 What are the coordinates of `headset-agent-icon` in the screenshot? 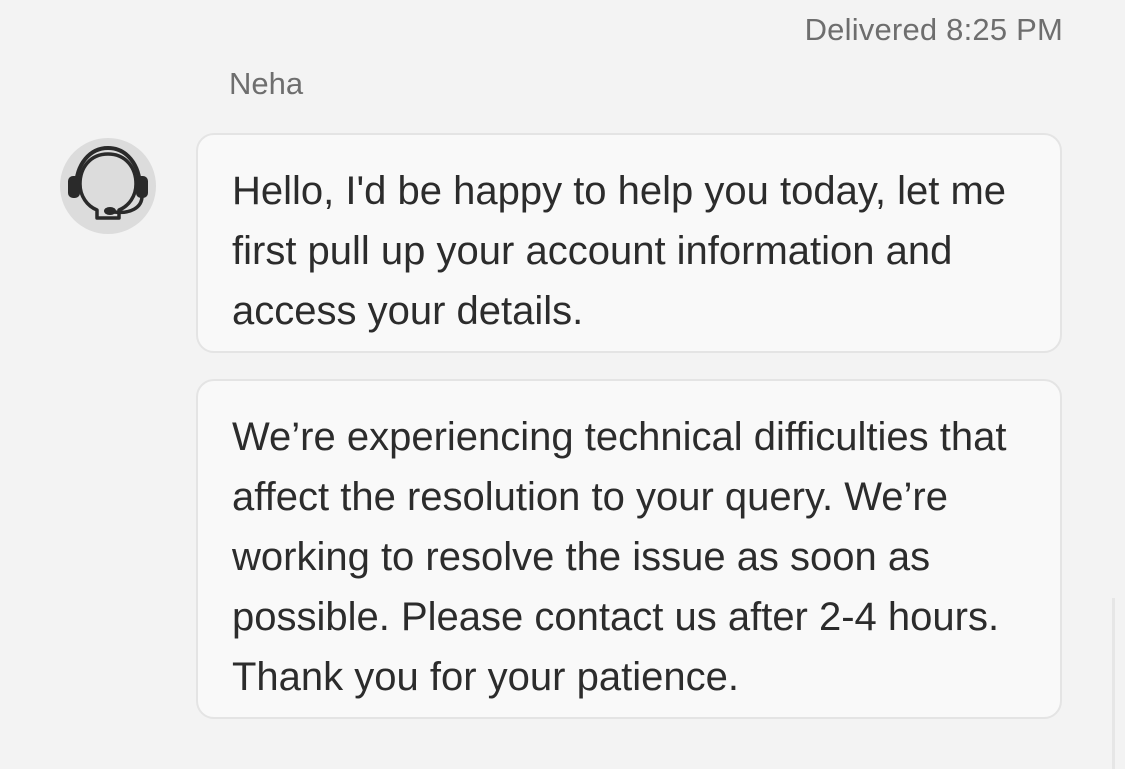 It's located at (108, 182).